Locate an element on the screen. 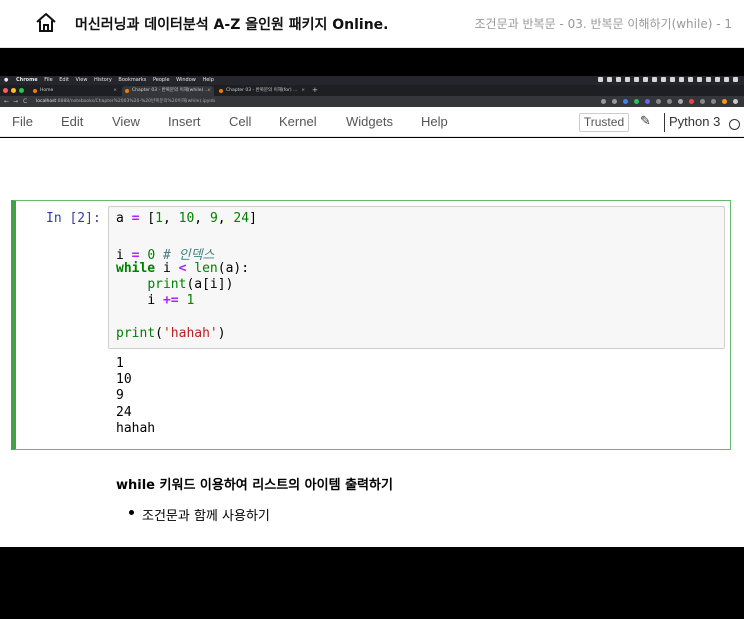 This screenshot has height=619, width=744. jupyter-menu-cell: Cell is located at coordinates (240, 121).